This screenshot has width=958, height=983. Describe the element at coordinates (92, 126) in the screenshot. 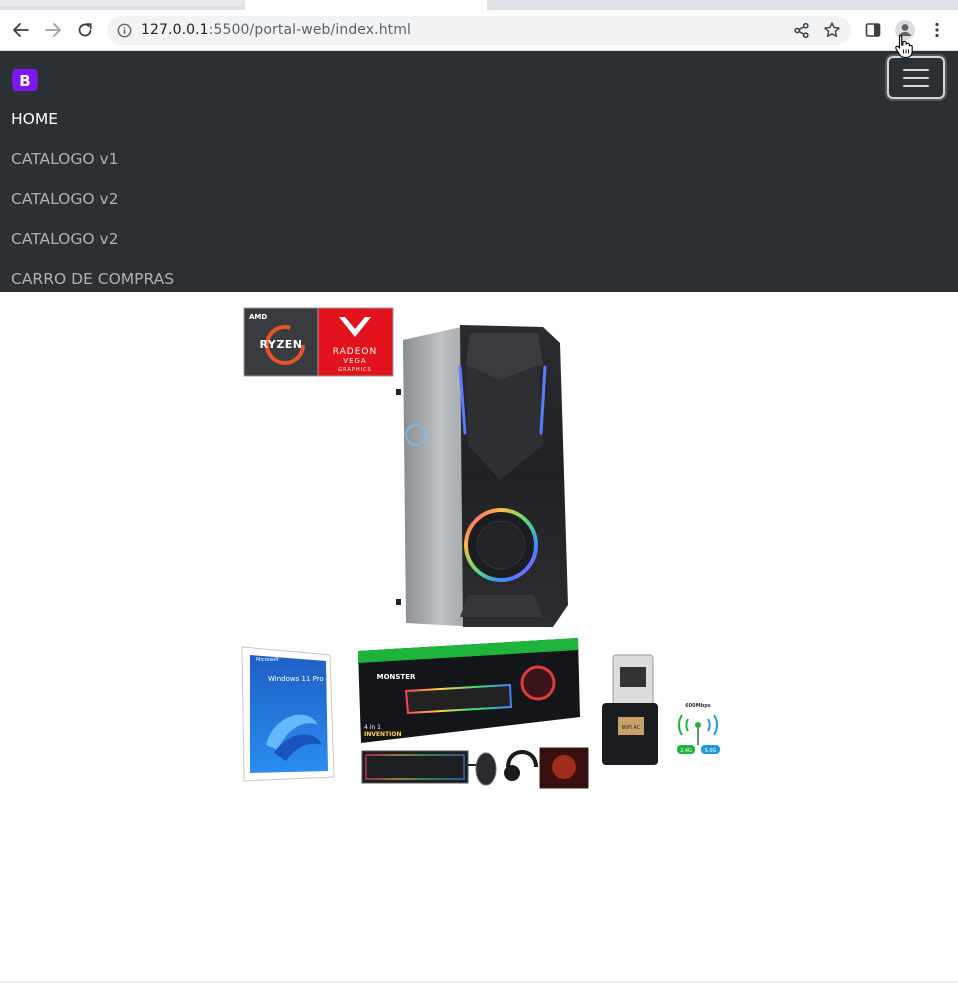

I see `nav-item-home: HOME` at that location.